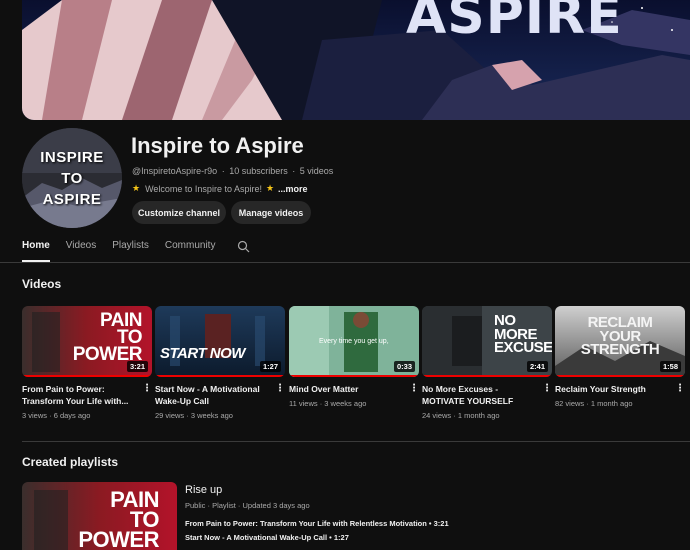 Image resolution: width=690 pixels, height=550 pixels. What do you see at coordinates (258, 171) in the screenshot?
I see `subscriber-count: 10 subscribers` at bounding box center [258, 171].